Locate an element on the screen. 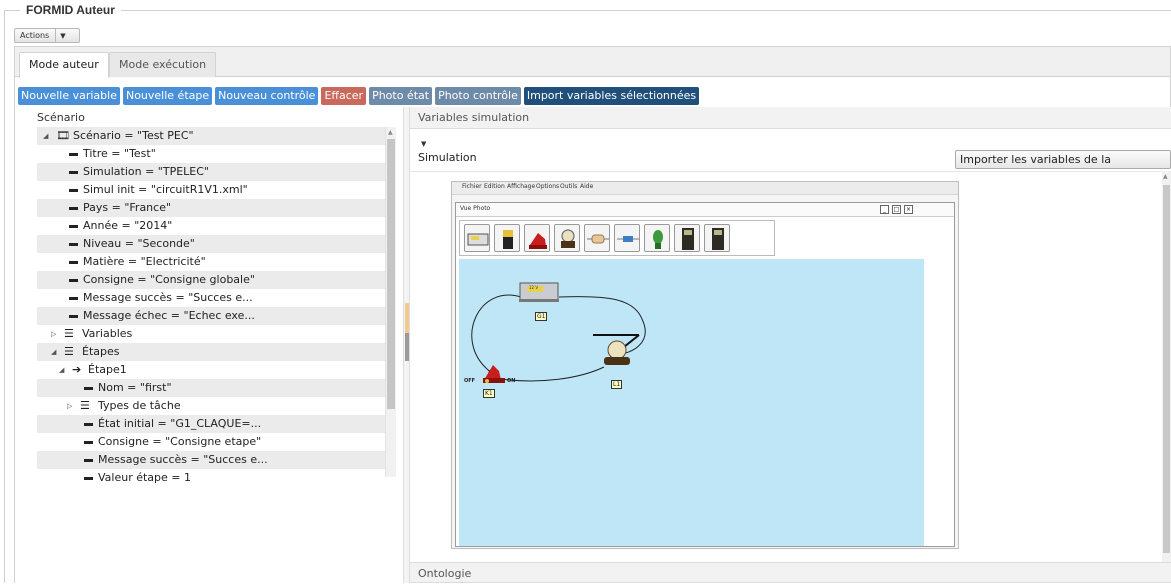 This screenshot has height=585, width=1171. menu-outils: Outils is located at coordinates (568, 186).